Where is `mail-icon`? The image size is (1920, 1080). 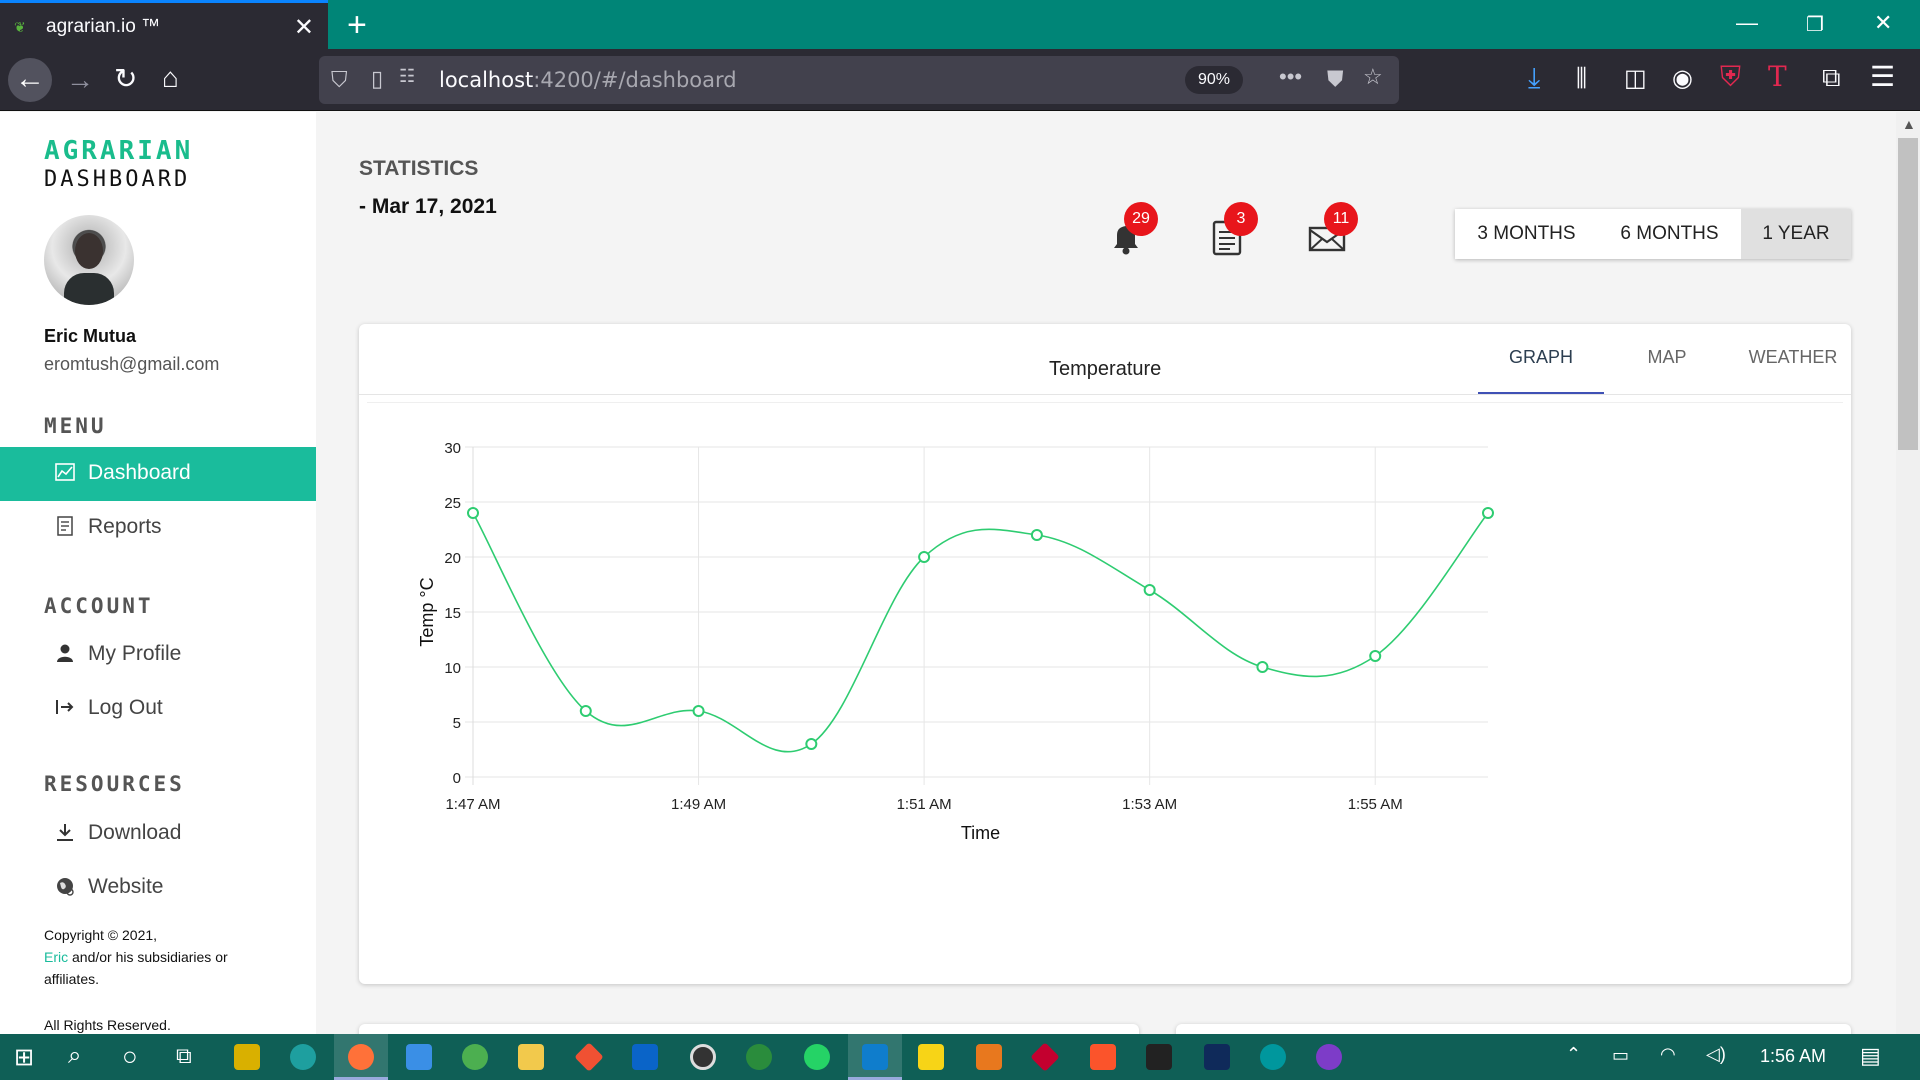 mail-icon is located at coordinates (419, 1057).